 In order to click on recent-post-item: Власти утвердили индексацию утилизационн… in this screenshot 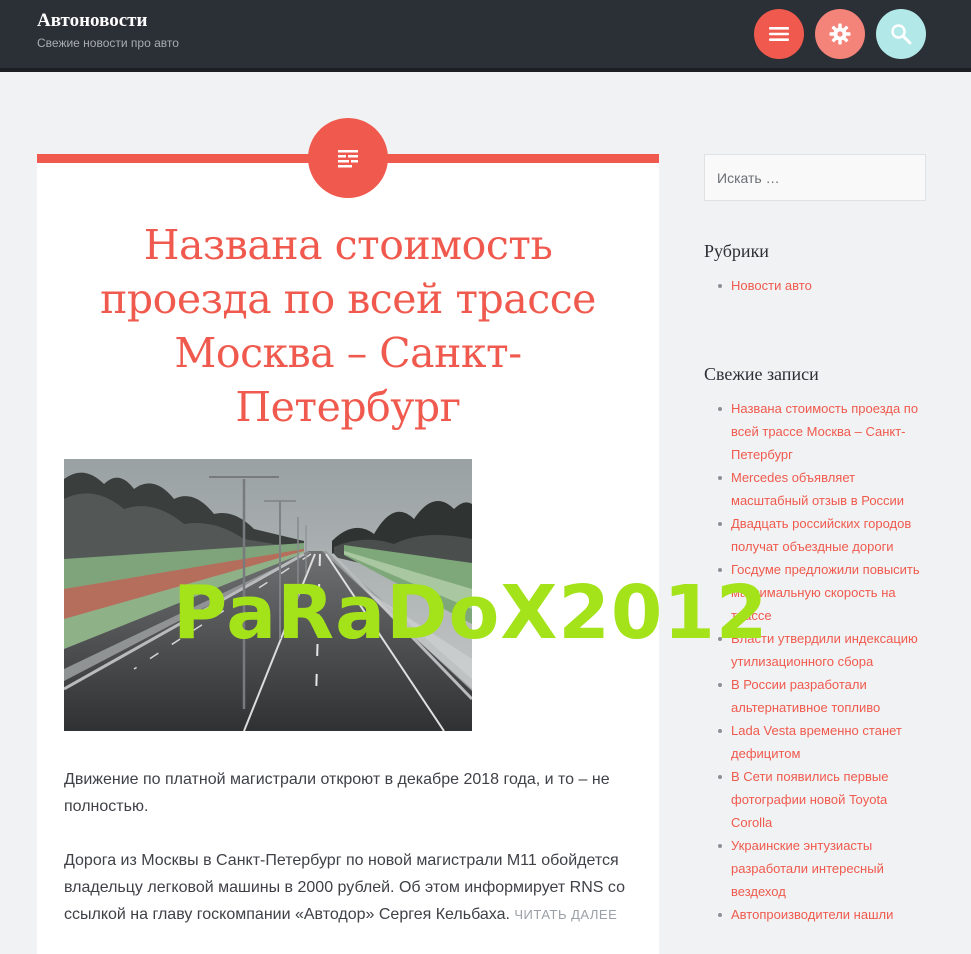, I will do `click(823, 650)`.